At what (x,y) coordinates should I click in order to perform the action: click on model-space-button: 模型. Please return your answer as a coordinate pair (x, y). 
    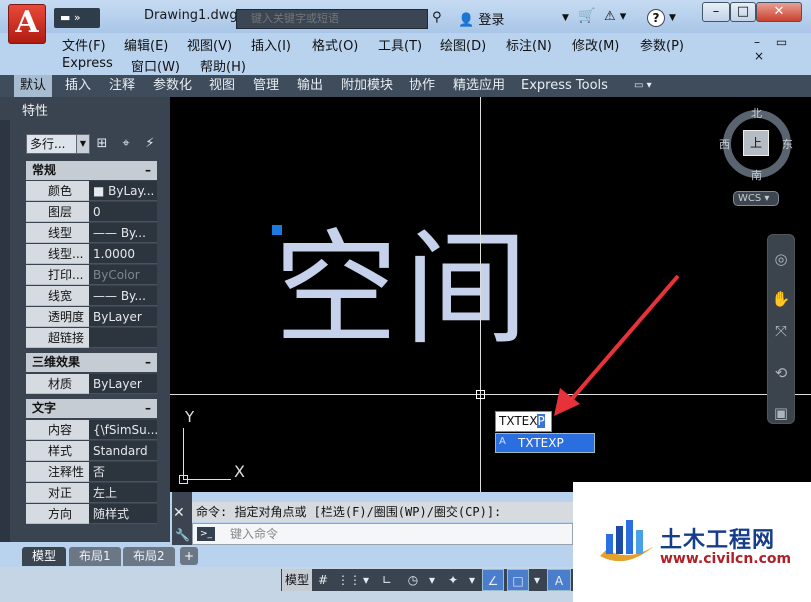
    Looking at the image, I should click on (297, 580).